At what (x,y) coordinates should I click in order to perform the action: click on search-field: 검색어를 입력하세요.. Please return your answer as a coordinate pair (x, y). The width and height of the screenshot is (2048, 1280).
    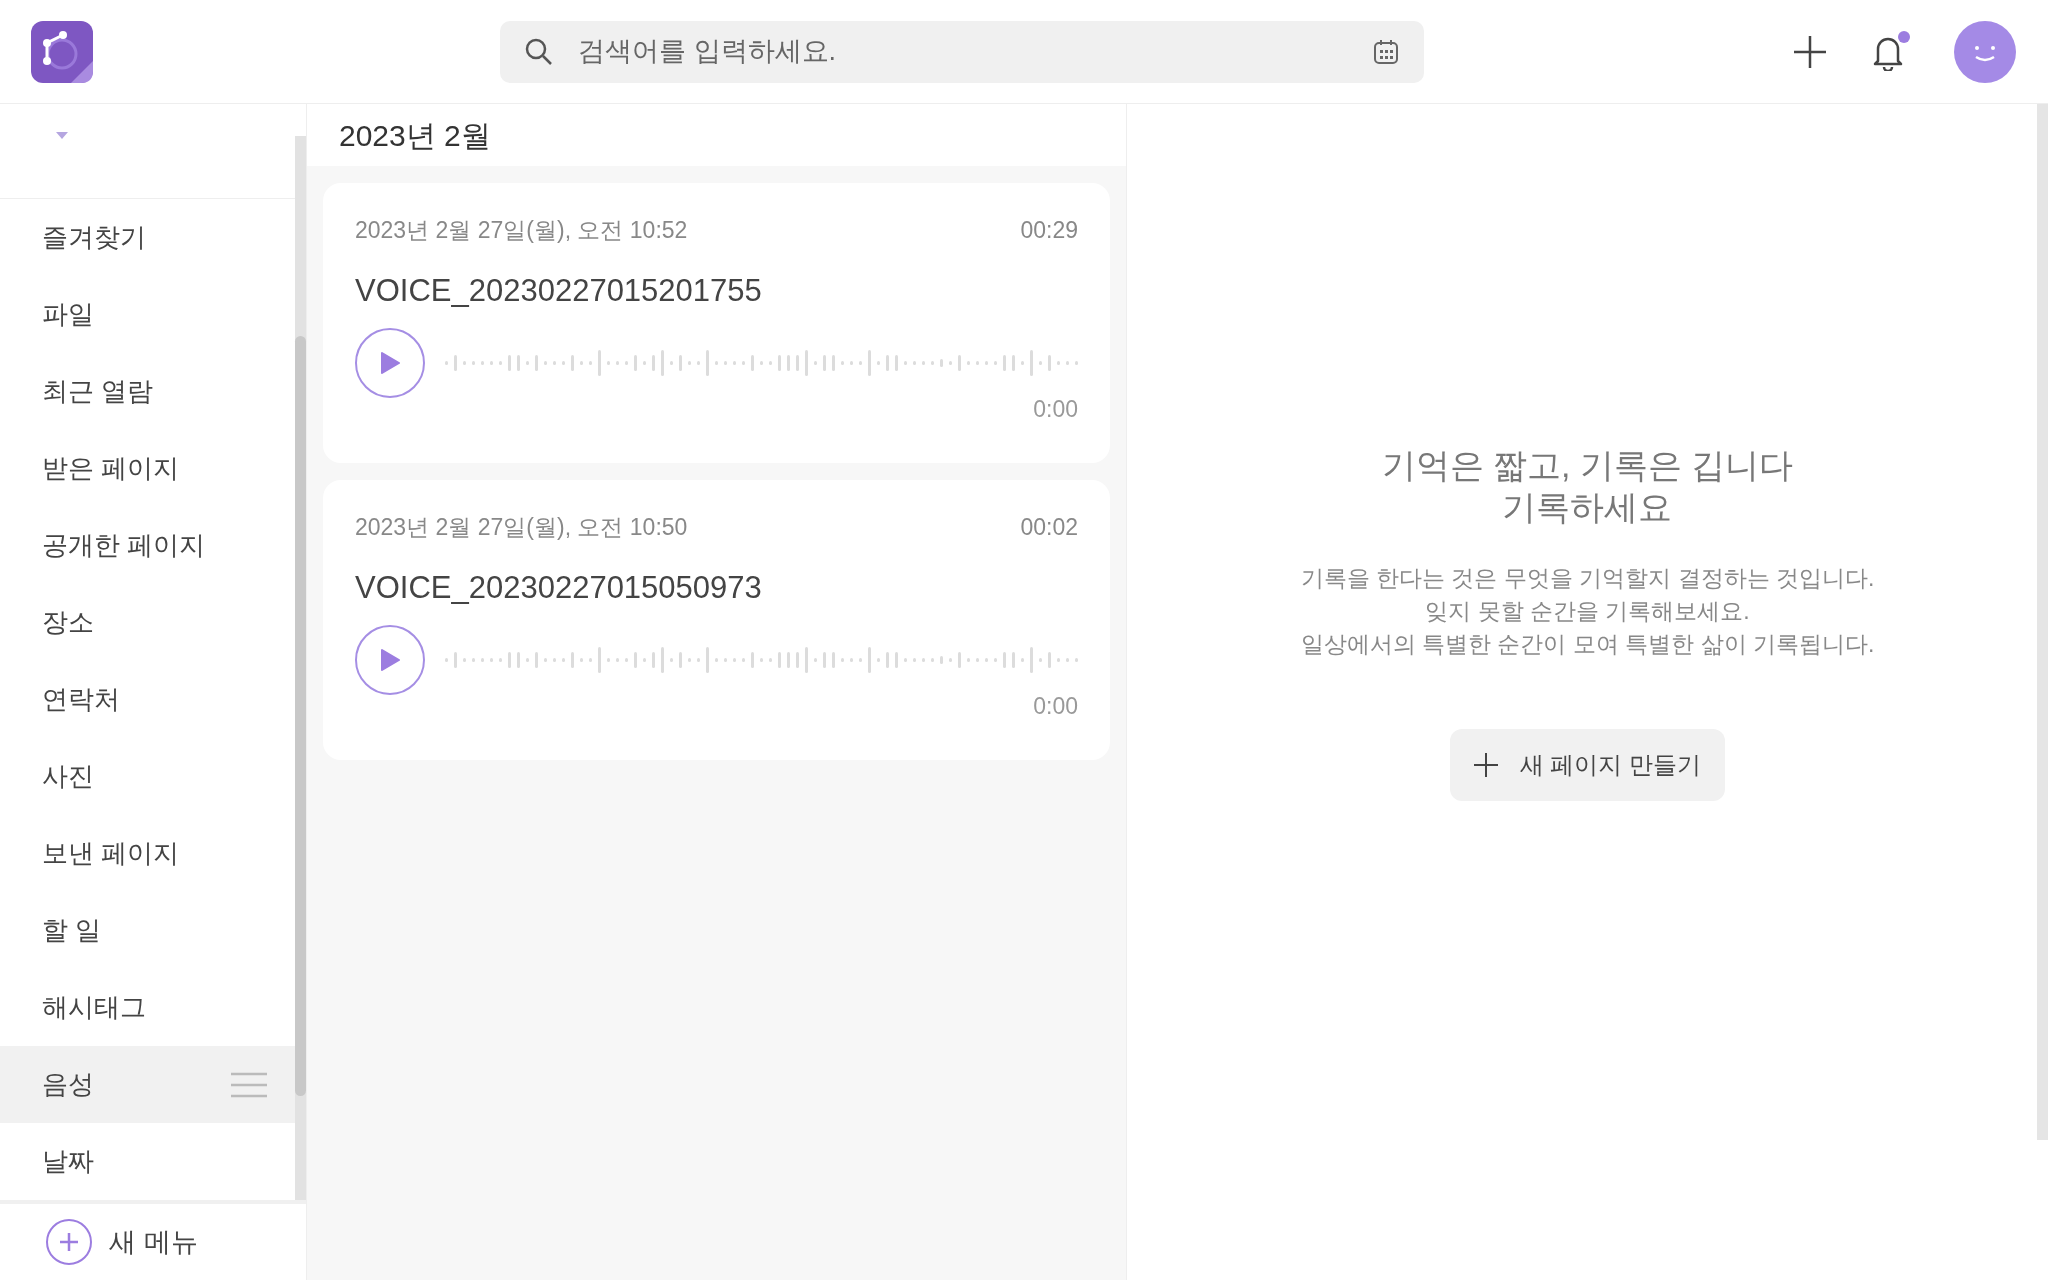
    Looking at the image, I should click on (962, 51).